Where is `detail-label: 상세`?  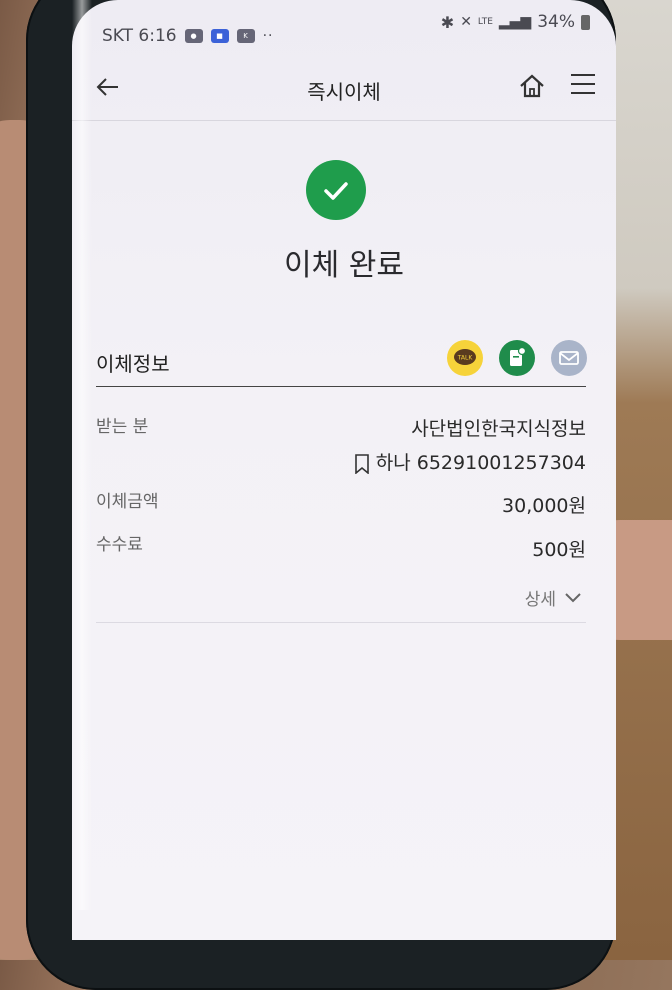 detail-label: 상세 is located at coordinates (540, 600).